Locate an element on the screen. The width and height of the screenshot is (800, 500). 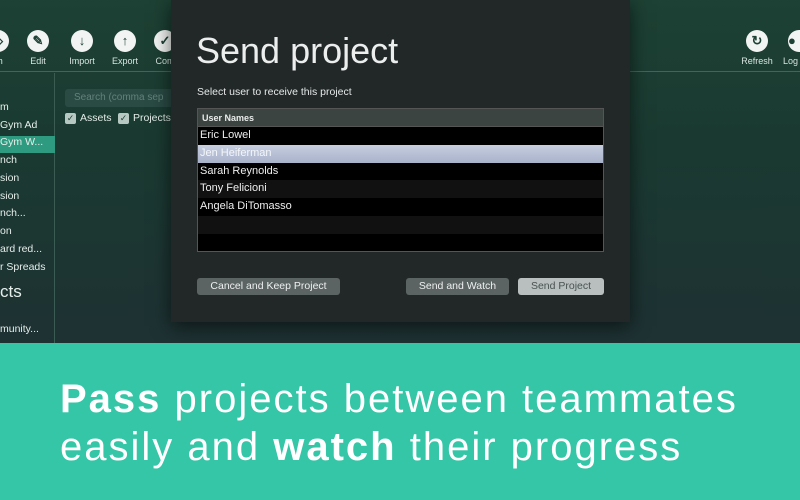
send-project-button: Send Project is located at coordinates (561, 286).